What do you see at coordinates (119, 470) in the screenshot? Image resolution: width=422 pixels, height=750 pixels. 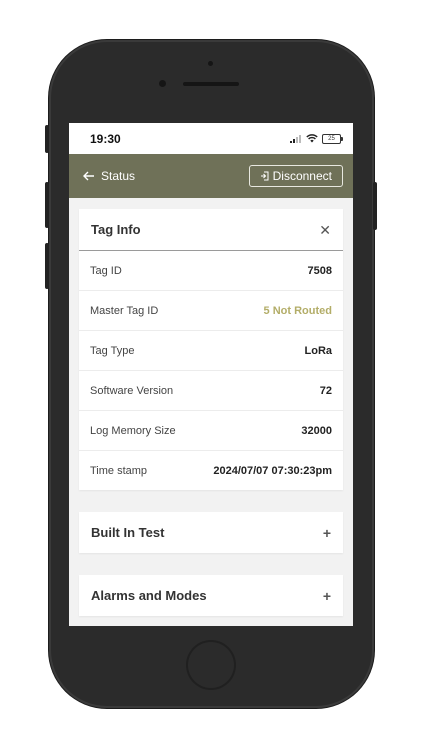 I see `row-label: Time stamp` at bounding box center [119, 470].